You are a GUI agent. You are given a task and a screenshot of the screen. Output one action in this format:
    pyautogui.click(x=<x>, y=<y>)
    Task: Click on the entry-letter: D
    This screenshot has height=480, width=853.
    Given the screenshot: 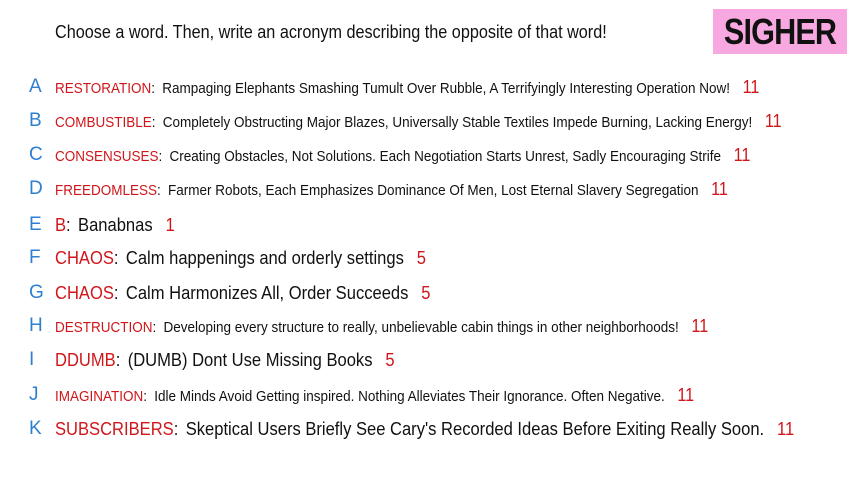 What is the action you would take?
    pyautogui.click(x=36, y=188)
    